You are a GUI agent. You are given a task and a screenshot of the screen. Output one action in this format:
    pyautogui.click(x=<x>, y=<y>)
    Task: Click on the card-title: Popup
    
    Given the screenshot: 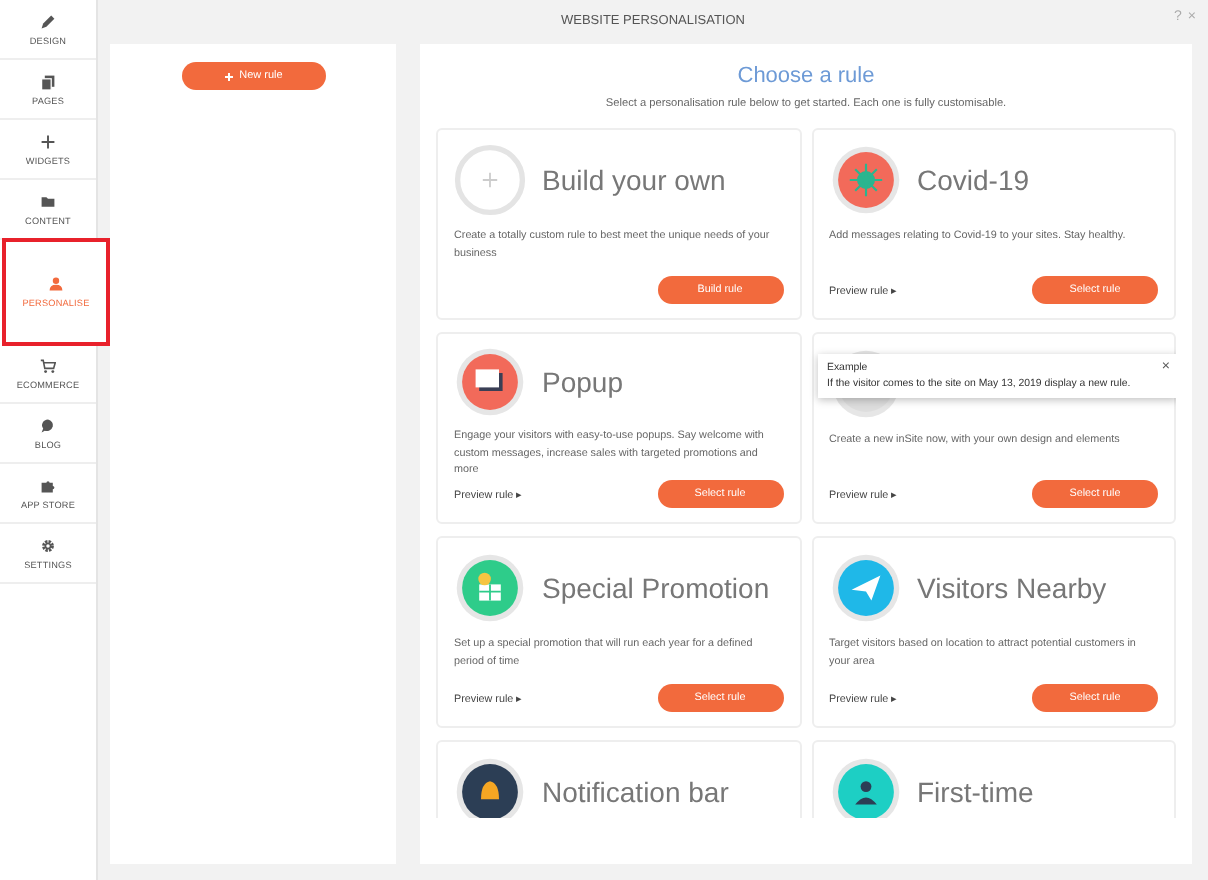 What is the action you would take?
    pyautogui.click(x=582, y=382)
    